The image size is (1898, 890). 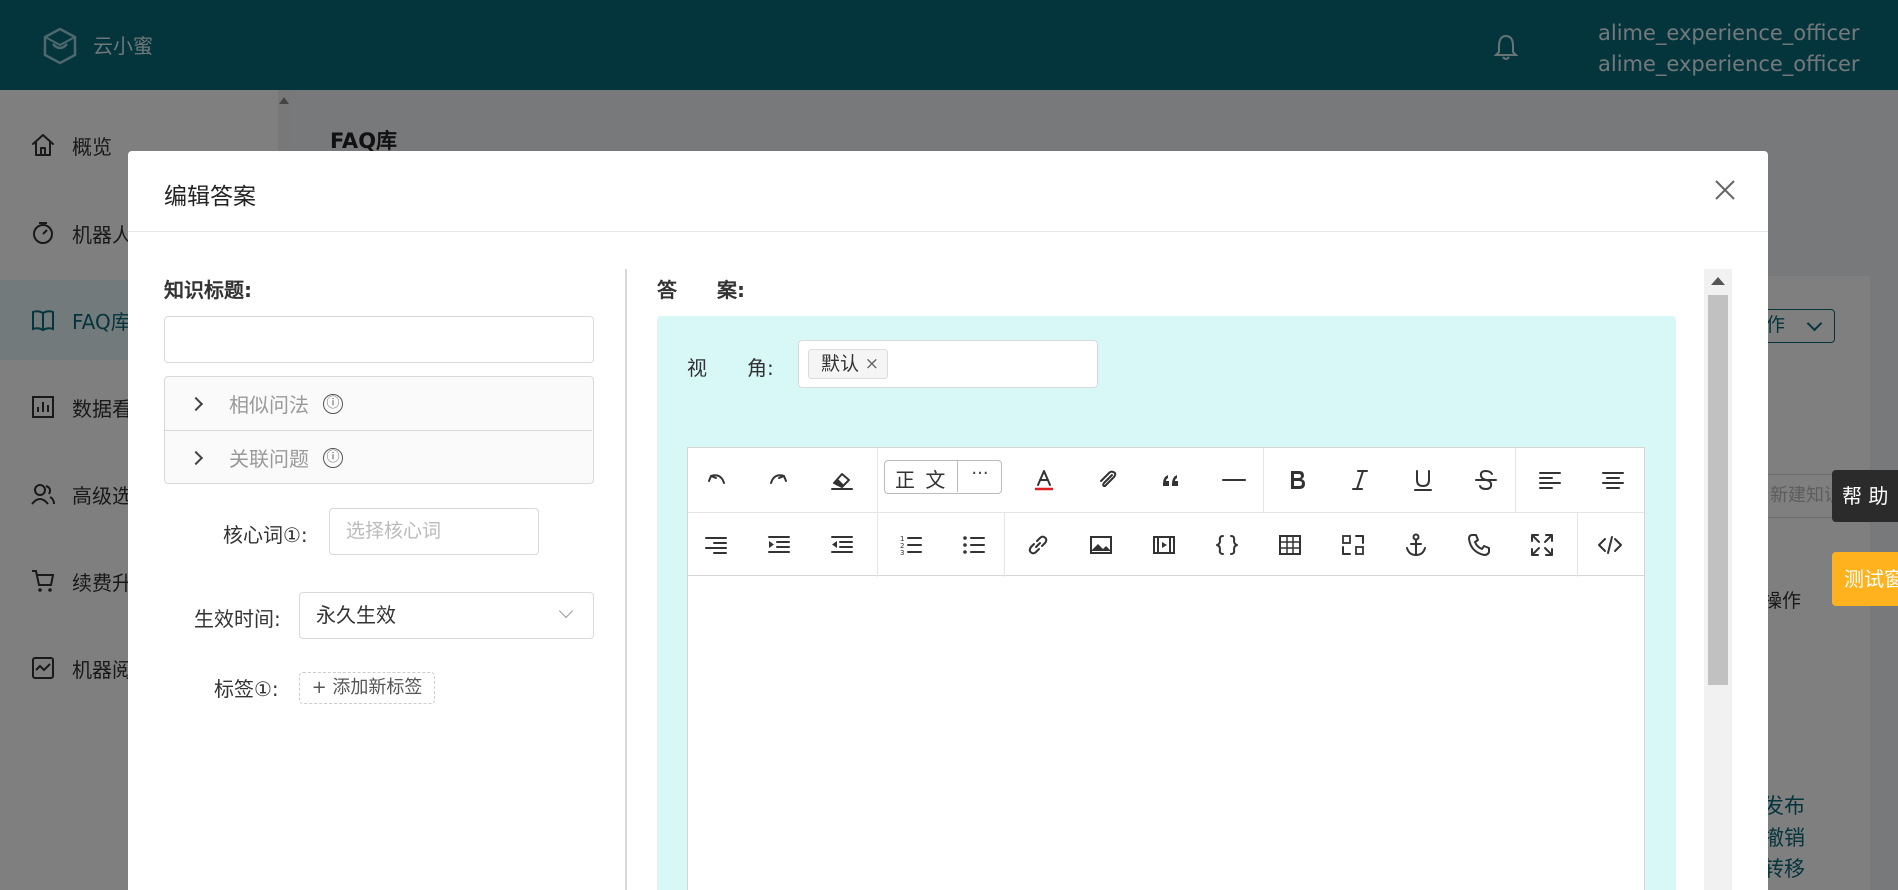 I want to click on chevron-down-icon, so click(x=566, y=611).